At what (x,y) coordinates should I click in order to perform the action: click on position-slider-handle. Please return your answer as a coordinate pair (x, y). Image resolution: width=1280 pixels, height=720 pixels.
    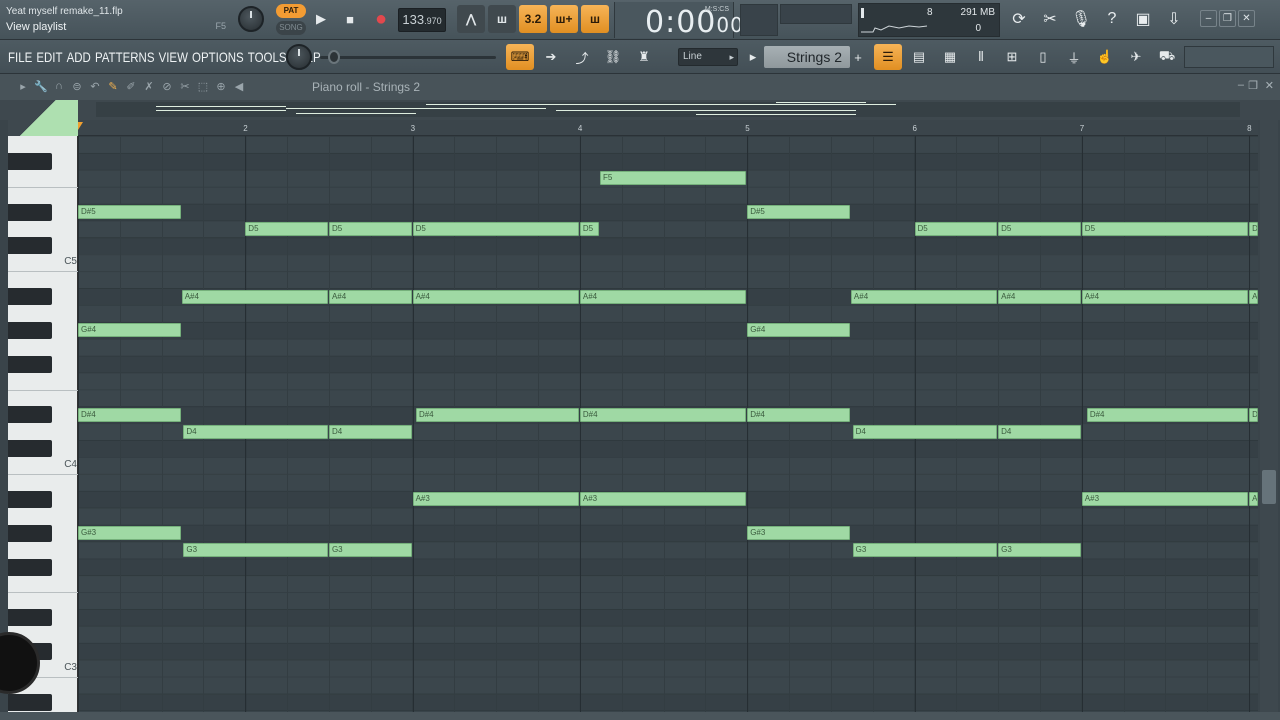
    Looking at the image, I should click on (334, 57).